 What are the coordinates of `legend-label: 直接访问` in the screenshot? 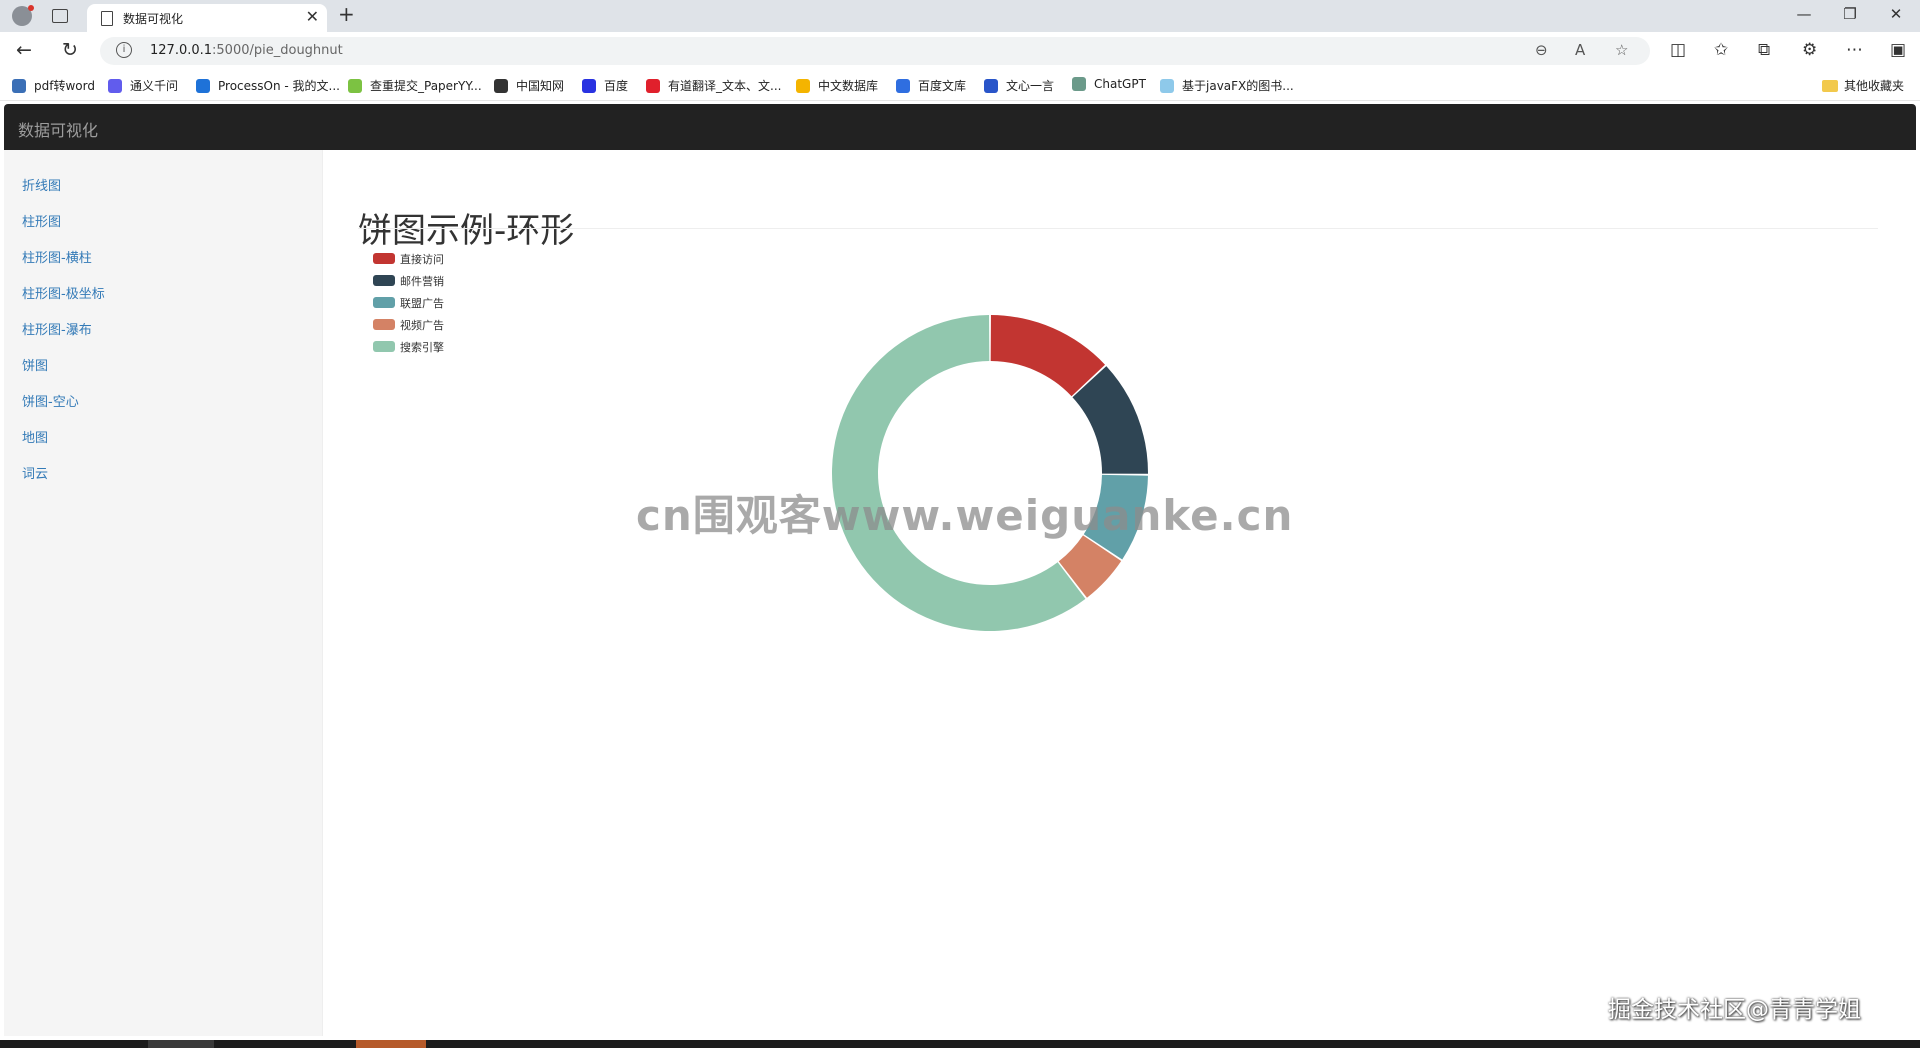 It's located at (422, 259).